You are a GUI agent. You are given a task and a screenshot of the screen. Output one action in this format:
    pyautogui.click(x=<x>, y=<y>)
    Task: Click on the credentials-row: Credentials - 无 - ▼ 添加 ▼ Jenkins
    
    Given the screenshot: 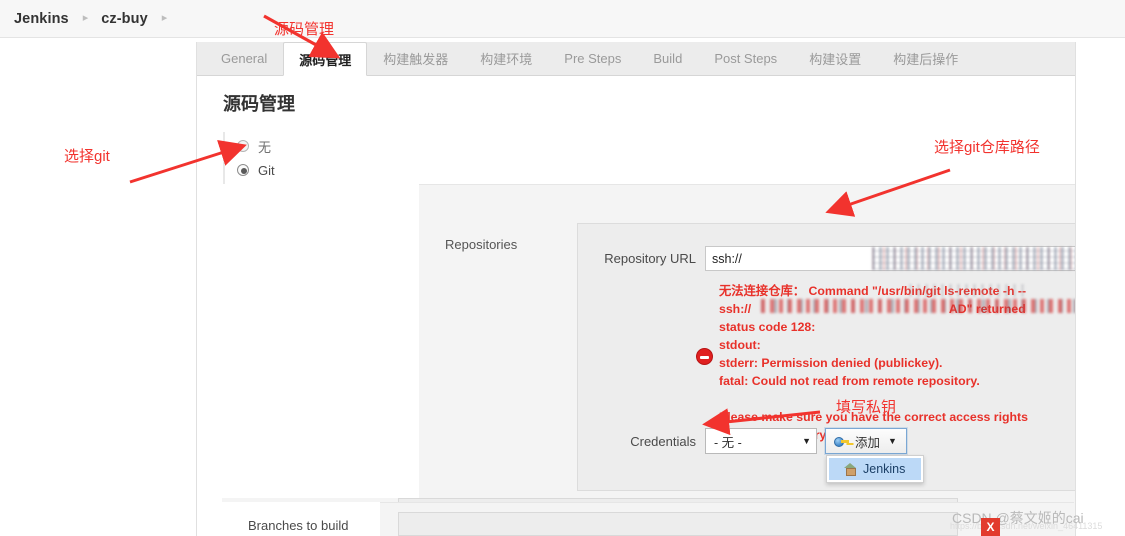 What is the action you would take?
    pyautogui.click(x=826, y=455)
    